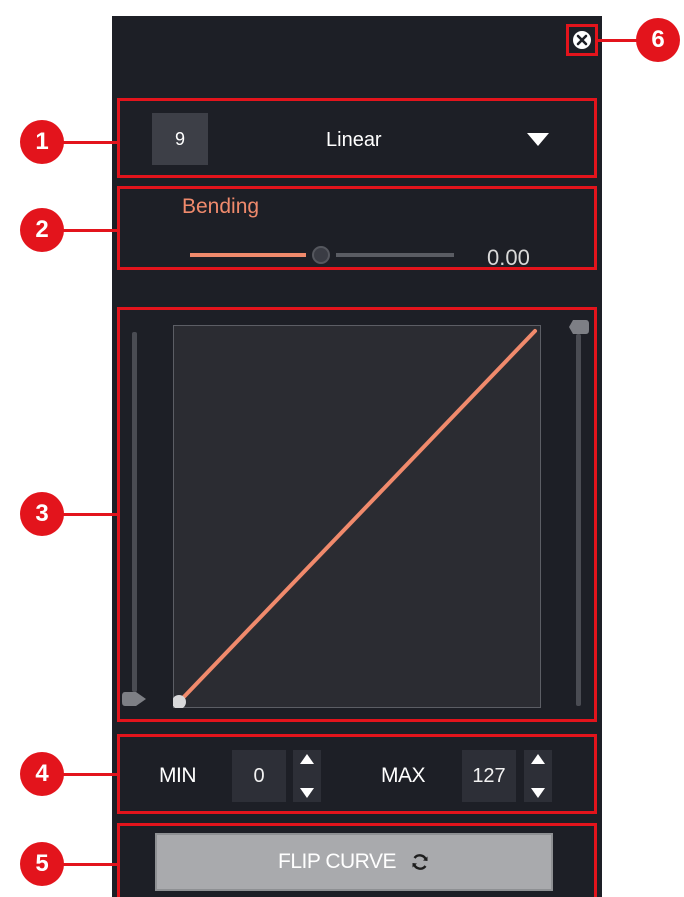 This screenshot has width=684, height=897. Describe the element at coordinates (538, 776) in the screenshot. I see `max-stepper` at that location.